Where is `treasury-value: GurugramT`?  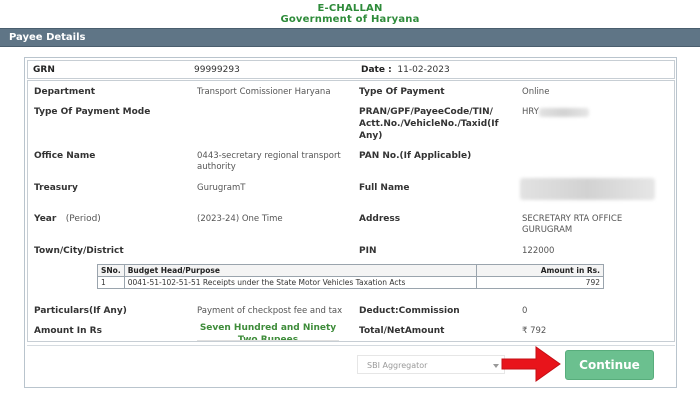 treasury-value: GurugramT is located at coordinates (221, 188).